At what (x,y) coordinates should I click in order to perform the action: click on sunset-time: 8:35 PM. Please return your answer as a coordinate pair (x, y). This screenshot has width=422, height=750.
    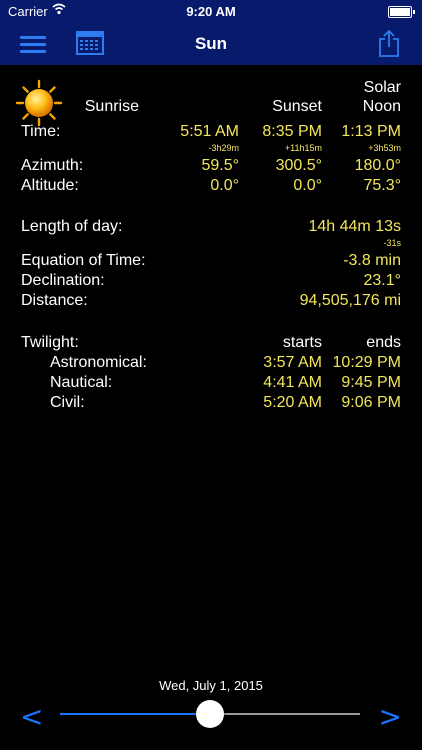
    Looking at the image, I should click on (292, 131).